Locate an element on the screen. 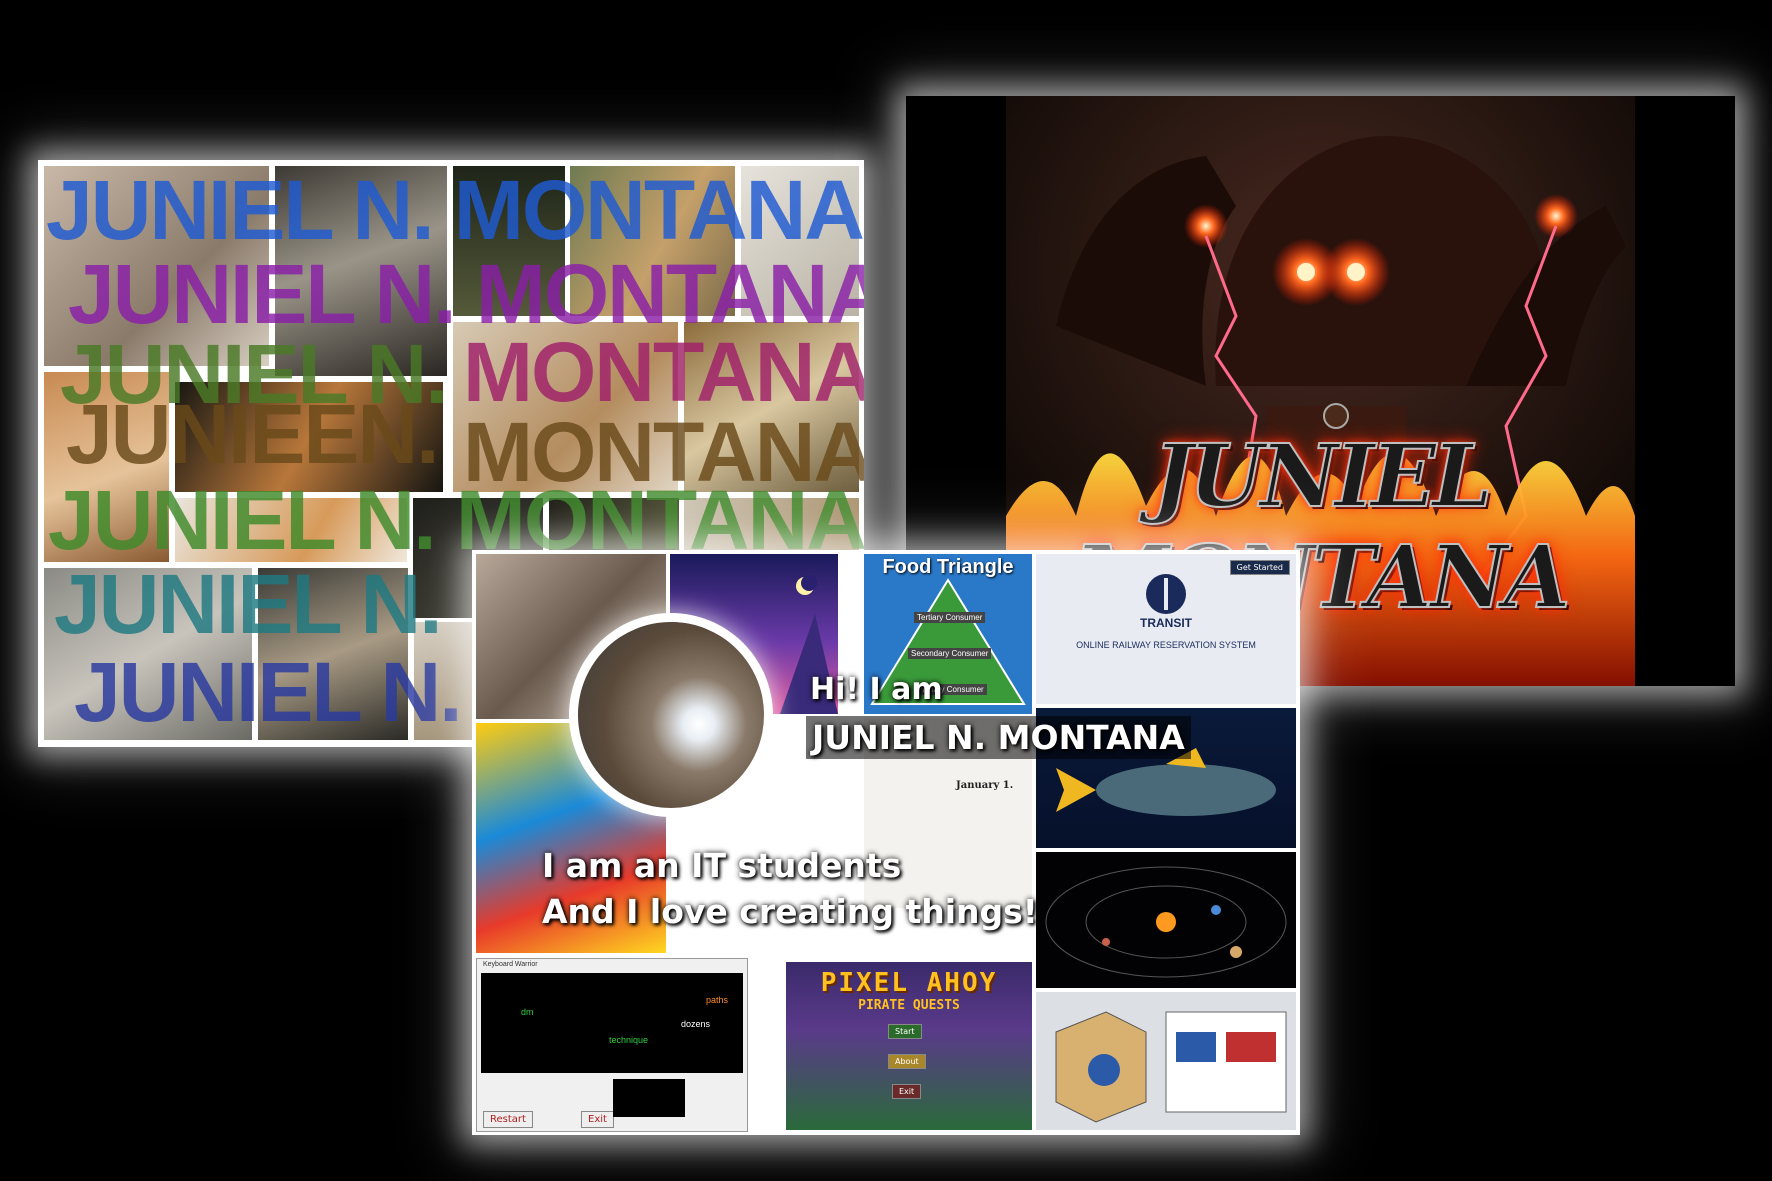  falling-word: dm is located at coordinates (527, 1012).